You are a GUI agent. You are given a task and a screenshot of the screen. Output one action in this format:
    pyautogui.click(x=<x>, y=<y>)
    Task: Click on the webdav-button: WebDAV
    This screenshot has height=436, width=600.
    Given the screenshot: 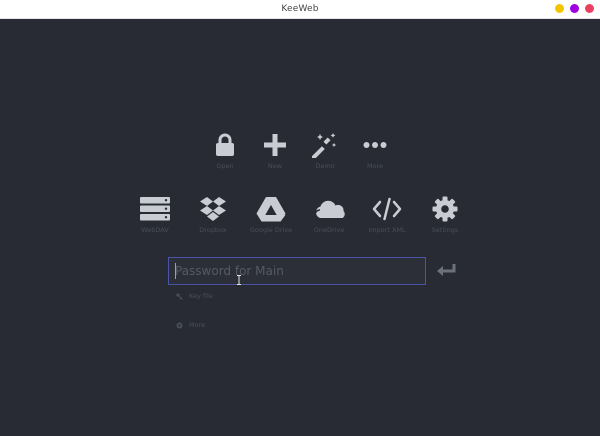 What is the action you would take?
    pyautogui.click(x=155, y=214)
    